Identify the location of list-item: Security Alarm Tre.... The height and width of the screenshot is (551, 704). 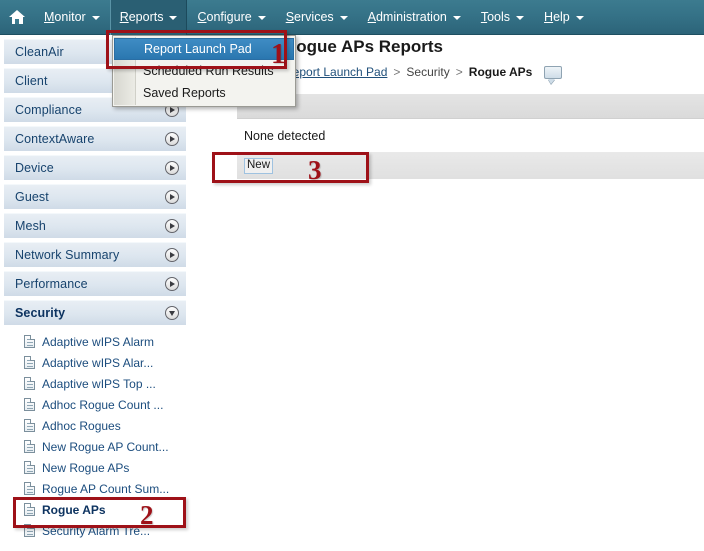
(95, 530).